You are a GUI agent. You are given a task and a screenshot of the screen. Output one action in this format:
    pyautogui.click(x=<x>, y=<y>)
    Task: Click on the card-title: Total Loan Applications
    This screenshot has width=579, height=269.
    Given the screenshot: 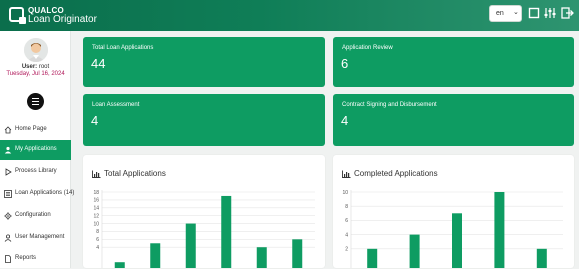 What is the action you would take?
    pyautogui.click(x=123, y=48)
    